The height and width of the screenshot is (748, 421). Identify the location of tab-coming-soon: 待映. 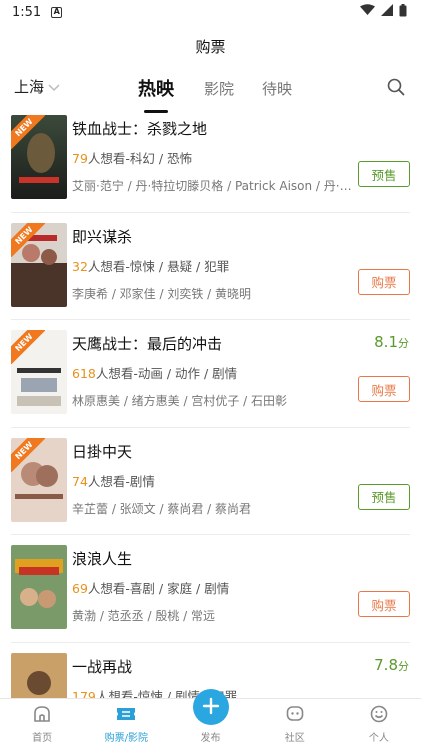
(277, 88).